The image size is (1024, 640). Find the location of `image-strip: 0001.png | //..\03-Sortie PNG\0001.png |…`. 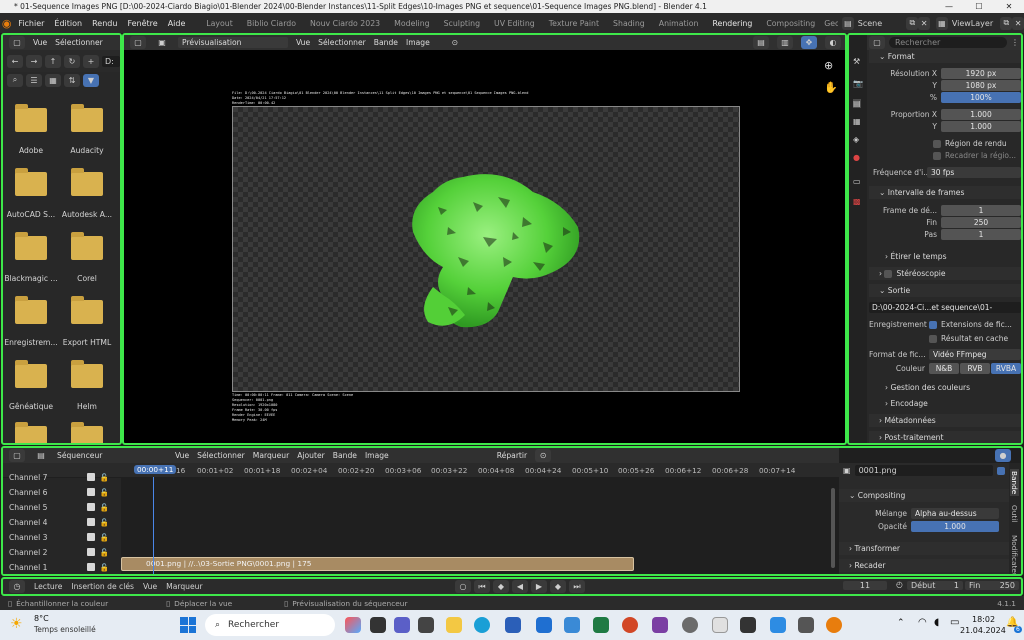

image-strip: 0001.png | //..\03-Sortie PNG\0001.png |… is located at coordinates (377, 564).